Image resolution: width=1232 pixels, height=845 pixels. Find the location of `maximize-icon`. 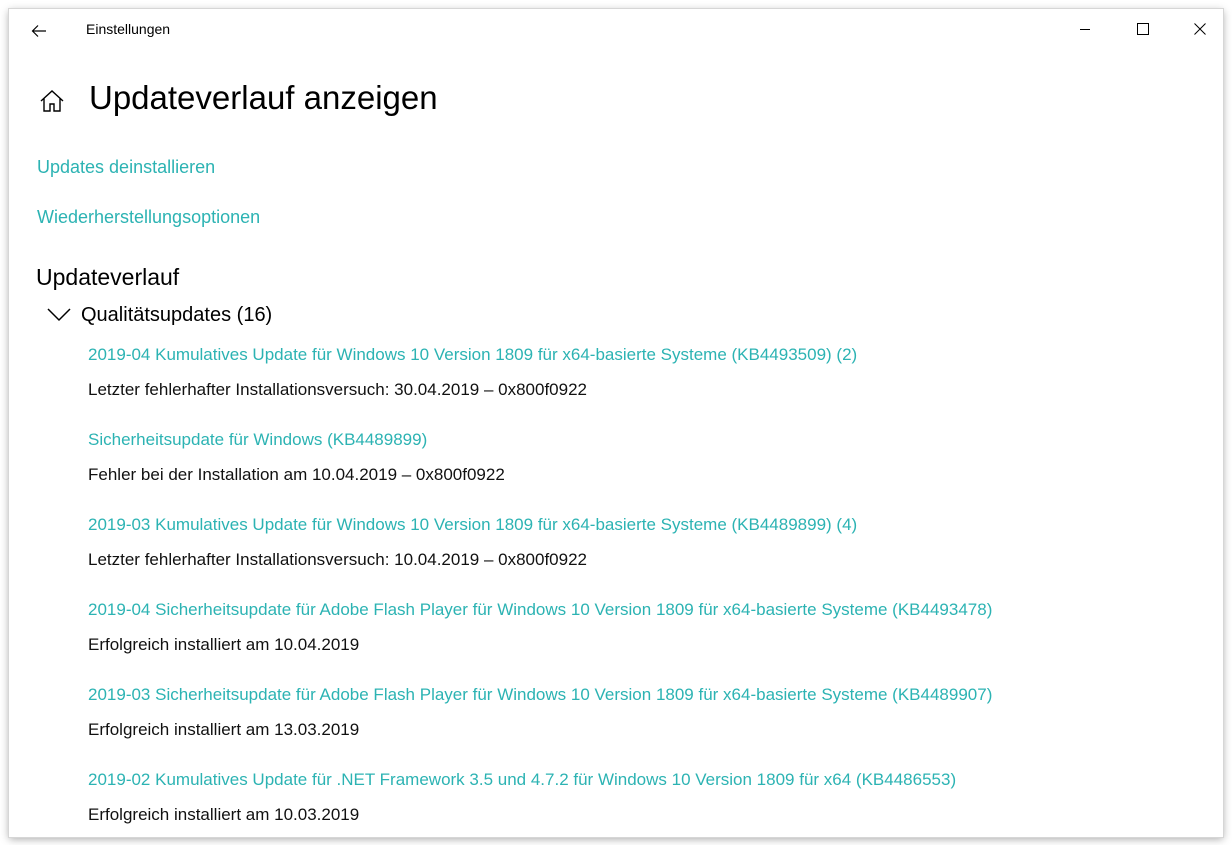

maximize-icon is located at coordinates (1143, 29).